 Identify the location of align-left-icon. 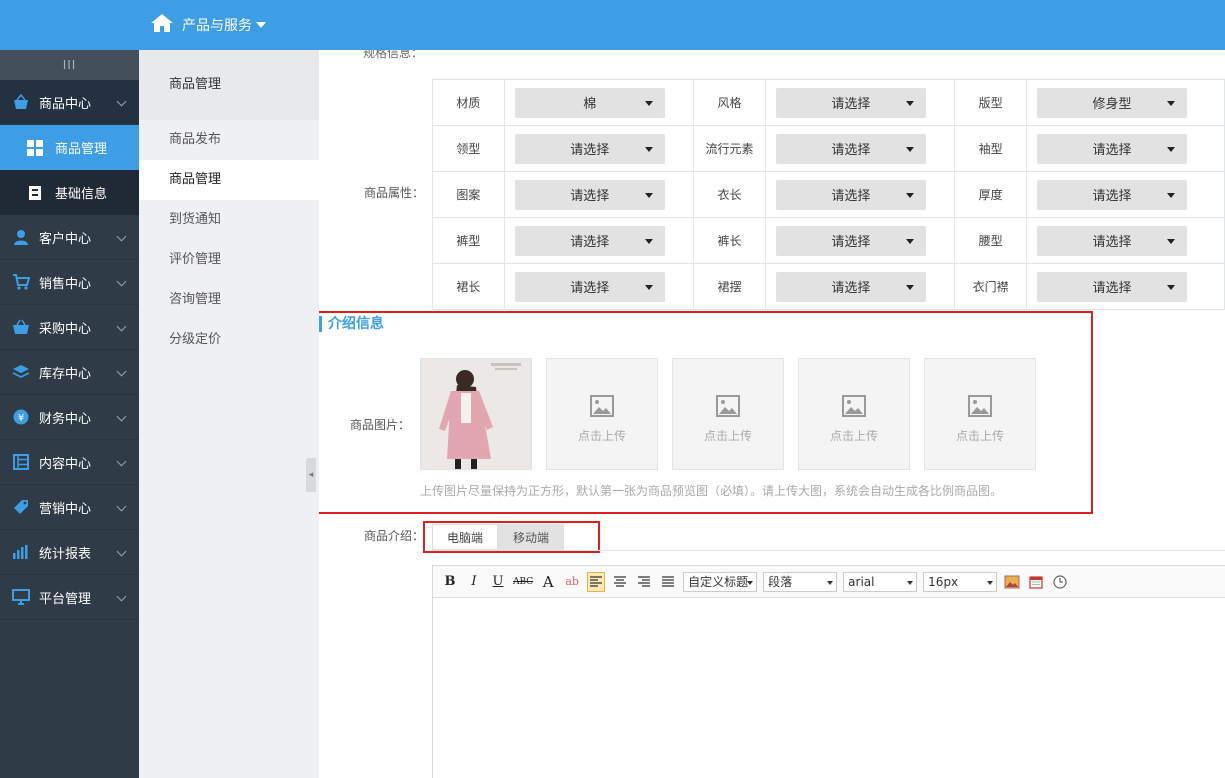
(596, 581).